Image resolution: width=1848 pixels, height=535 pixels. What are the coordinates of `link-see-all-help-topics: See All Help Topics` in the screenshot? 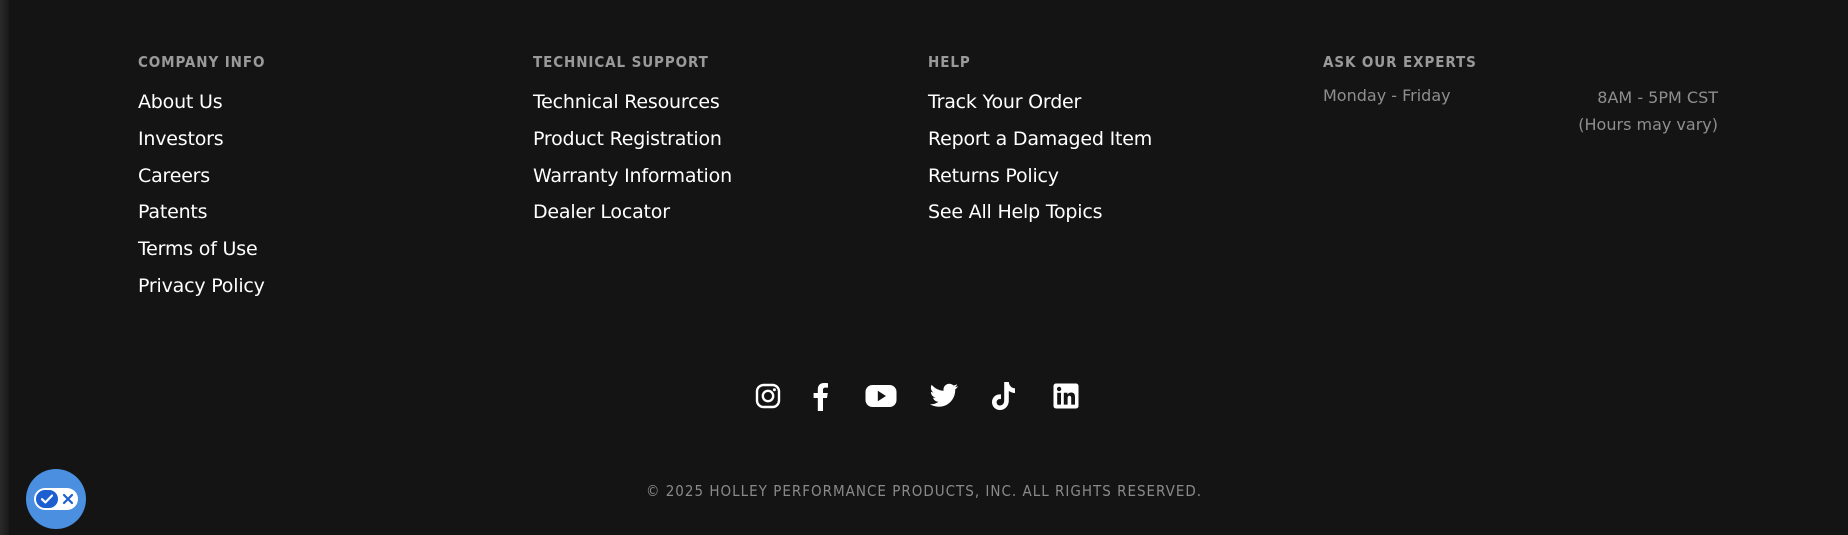 It's located at (1015, 212).